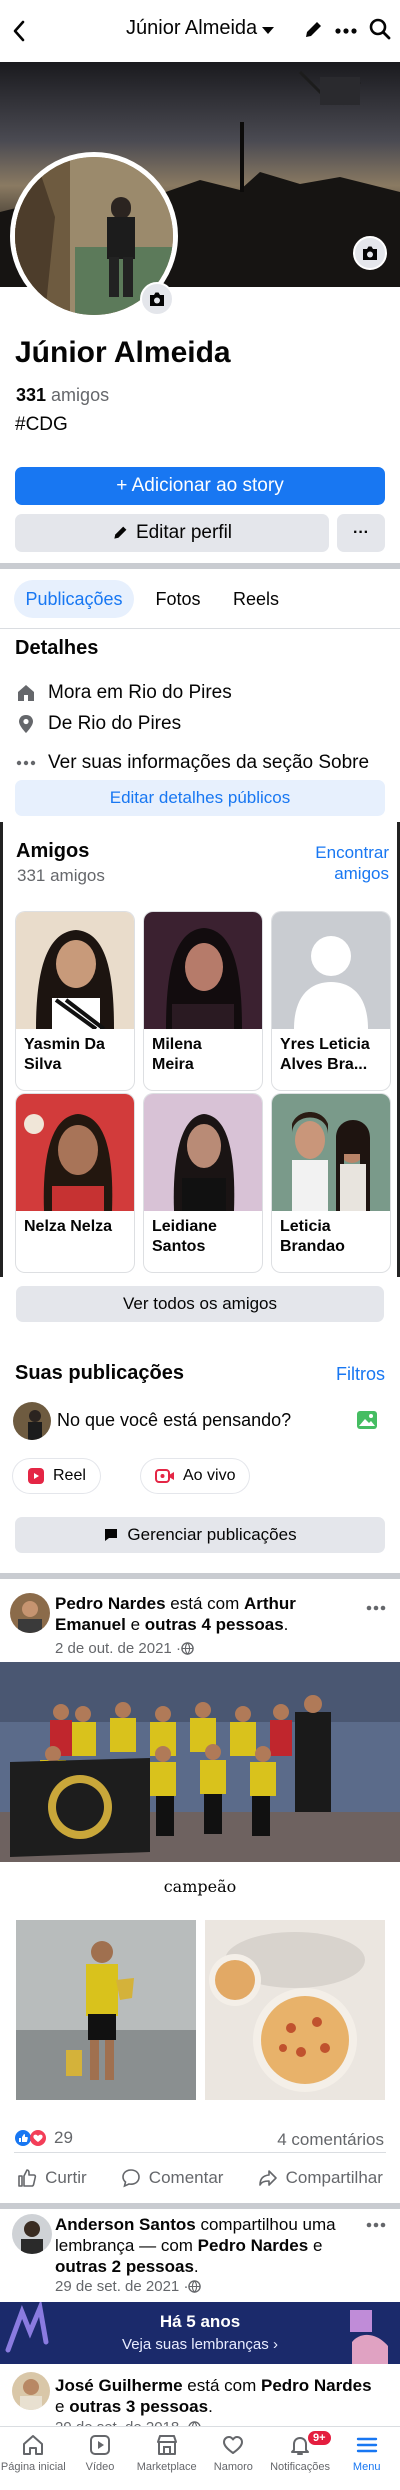 This screenshot has height=2490, width=400. I want to click on tab-reels: Reels, so click(256, 599).